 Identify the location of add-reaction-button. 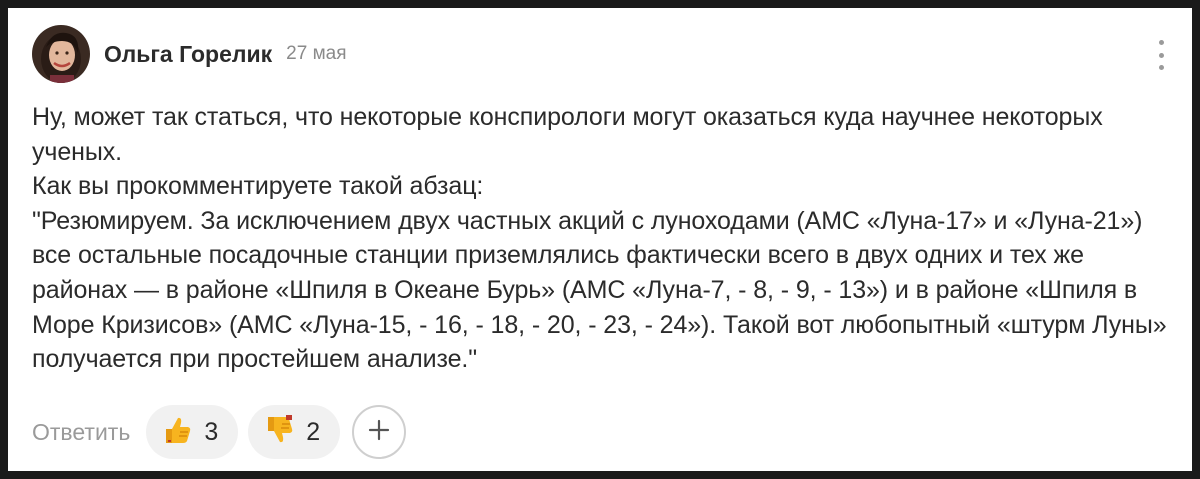
(379, 432).